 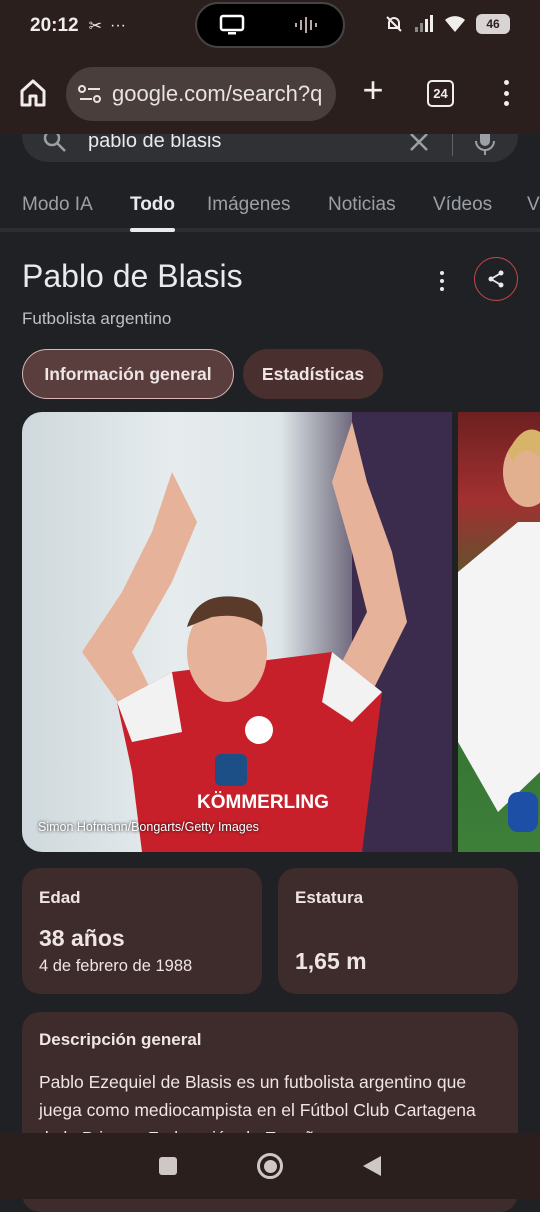 I want to click on player-illustration-secondary, so click(x=499, y=630).